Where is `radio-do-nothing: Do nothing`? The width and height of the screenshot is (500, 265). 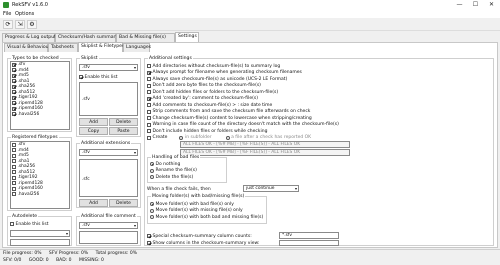
radio-do-nothing: Do nothing is located at coordinates (165, 164).